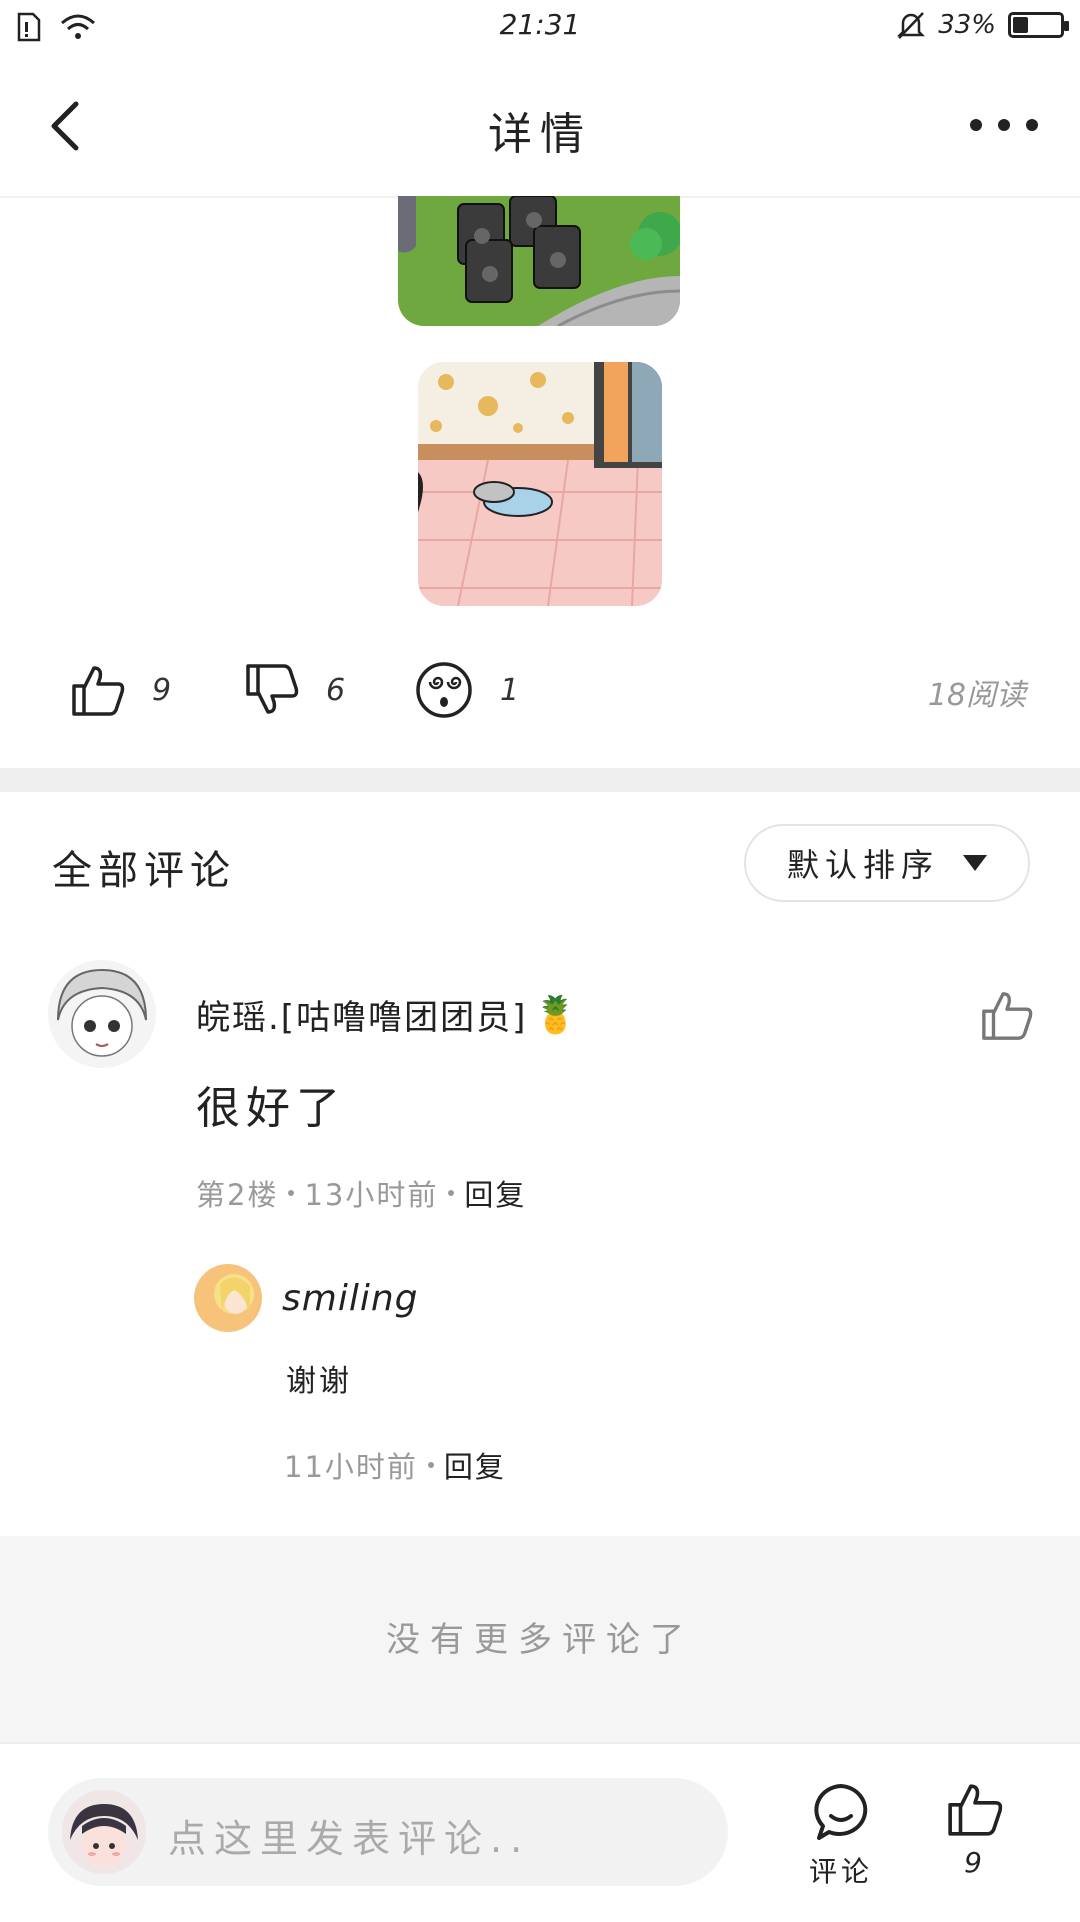 Image resolution: width=1080 pixels, height=1922 pixels. What do you see at coordinates (350, 1298) in the screenshot?
I see `reply-username: smiling` at bounding box center [350, 1298].